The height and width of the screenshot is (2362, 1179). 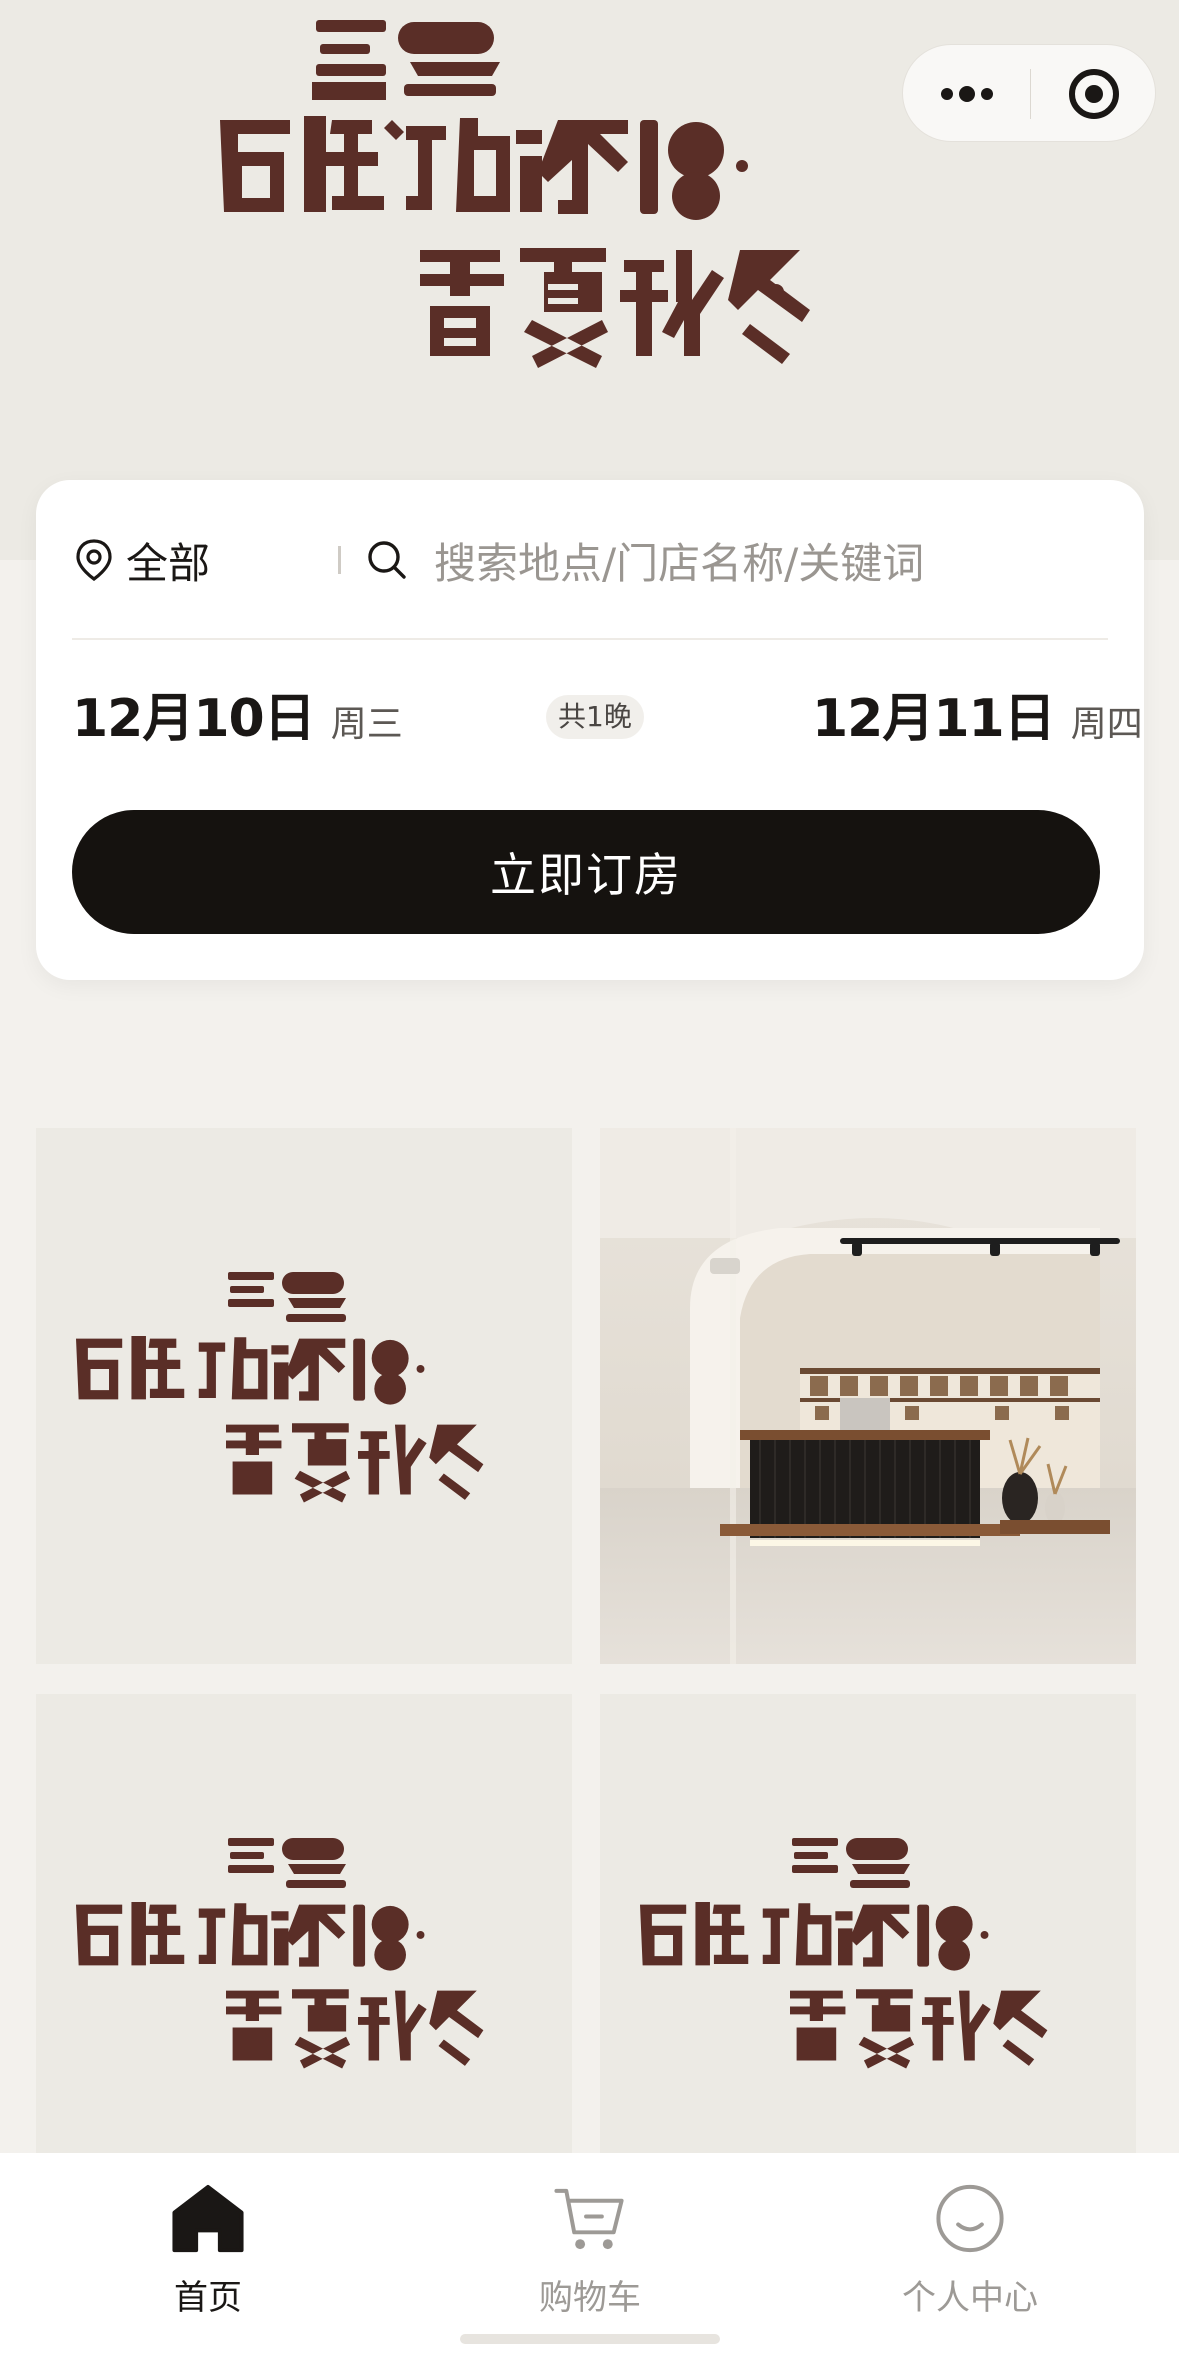 I want to click on tab-profile: 个人中心, so click(x=970, y=2249).